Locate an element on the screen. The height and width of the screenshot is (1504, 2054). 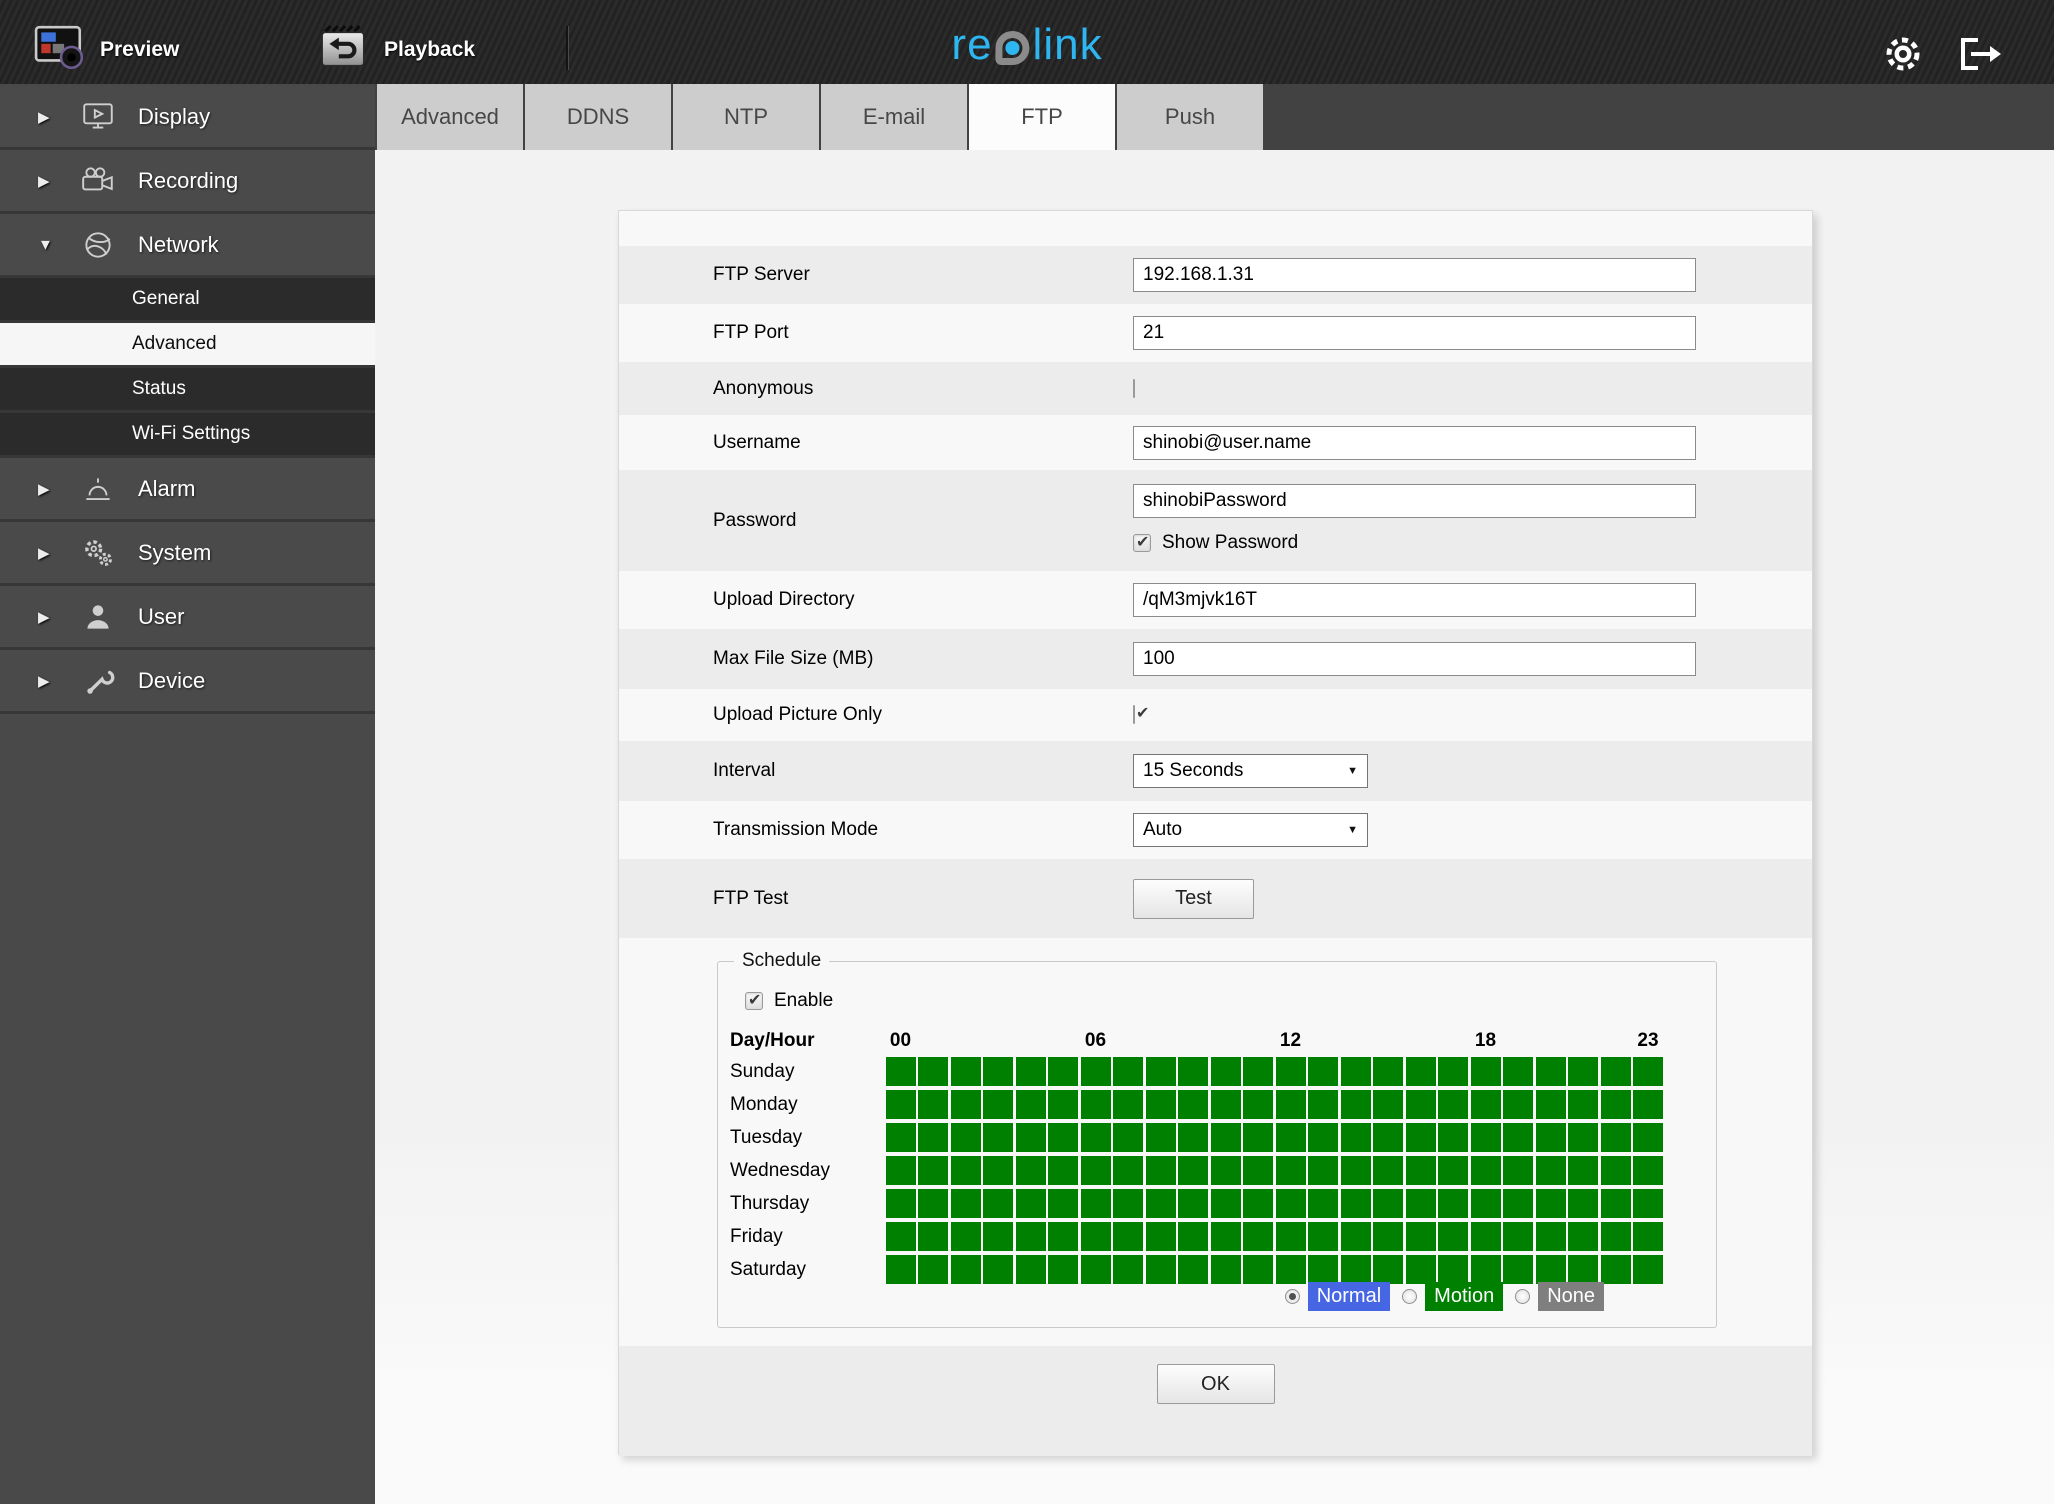
sidebar-item-alarm: ▶ Alarm is located at coordinates (187, 490).